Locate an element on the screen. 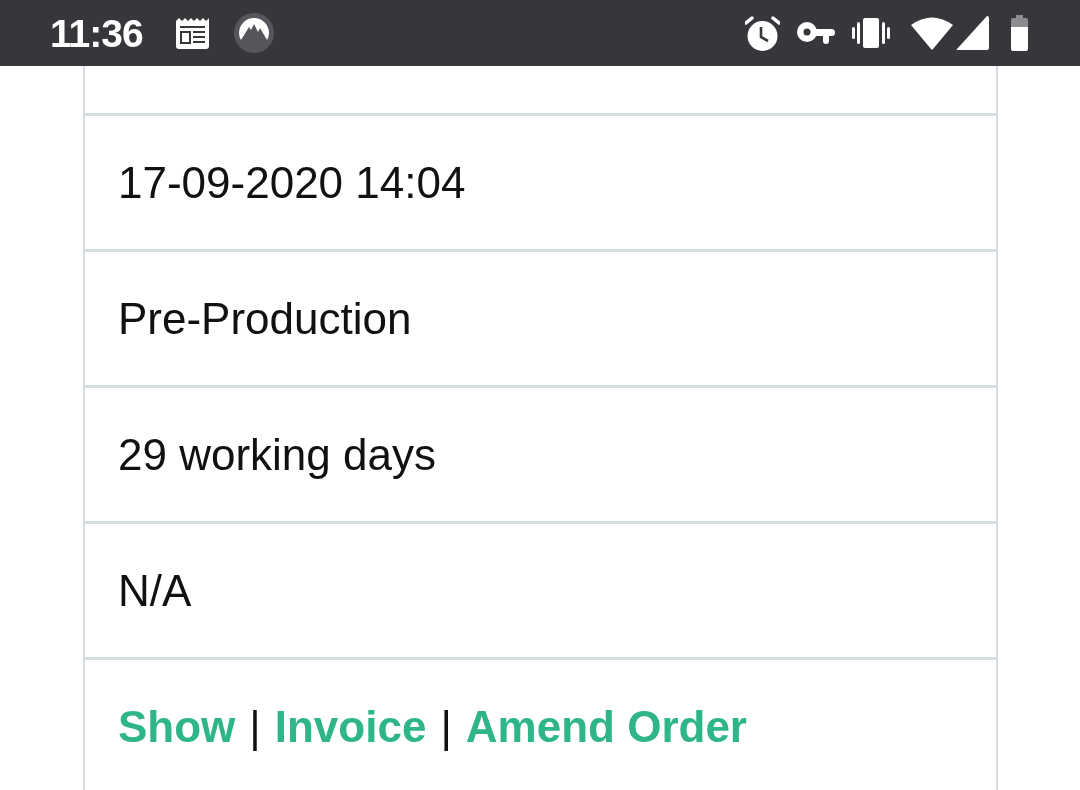 The height and width of the screenshot is (790, 1080). status-time: 11:36 is located at coordinates (96, 33).